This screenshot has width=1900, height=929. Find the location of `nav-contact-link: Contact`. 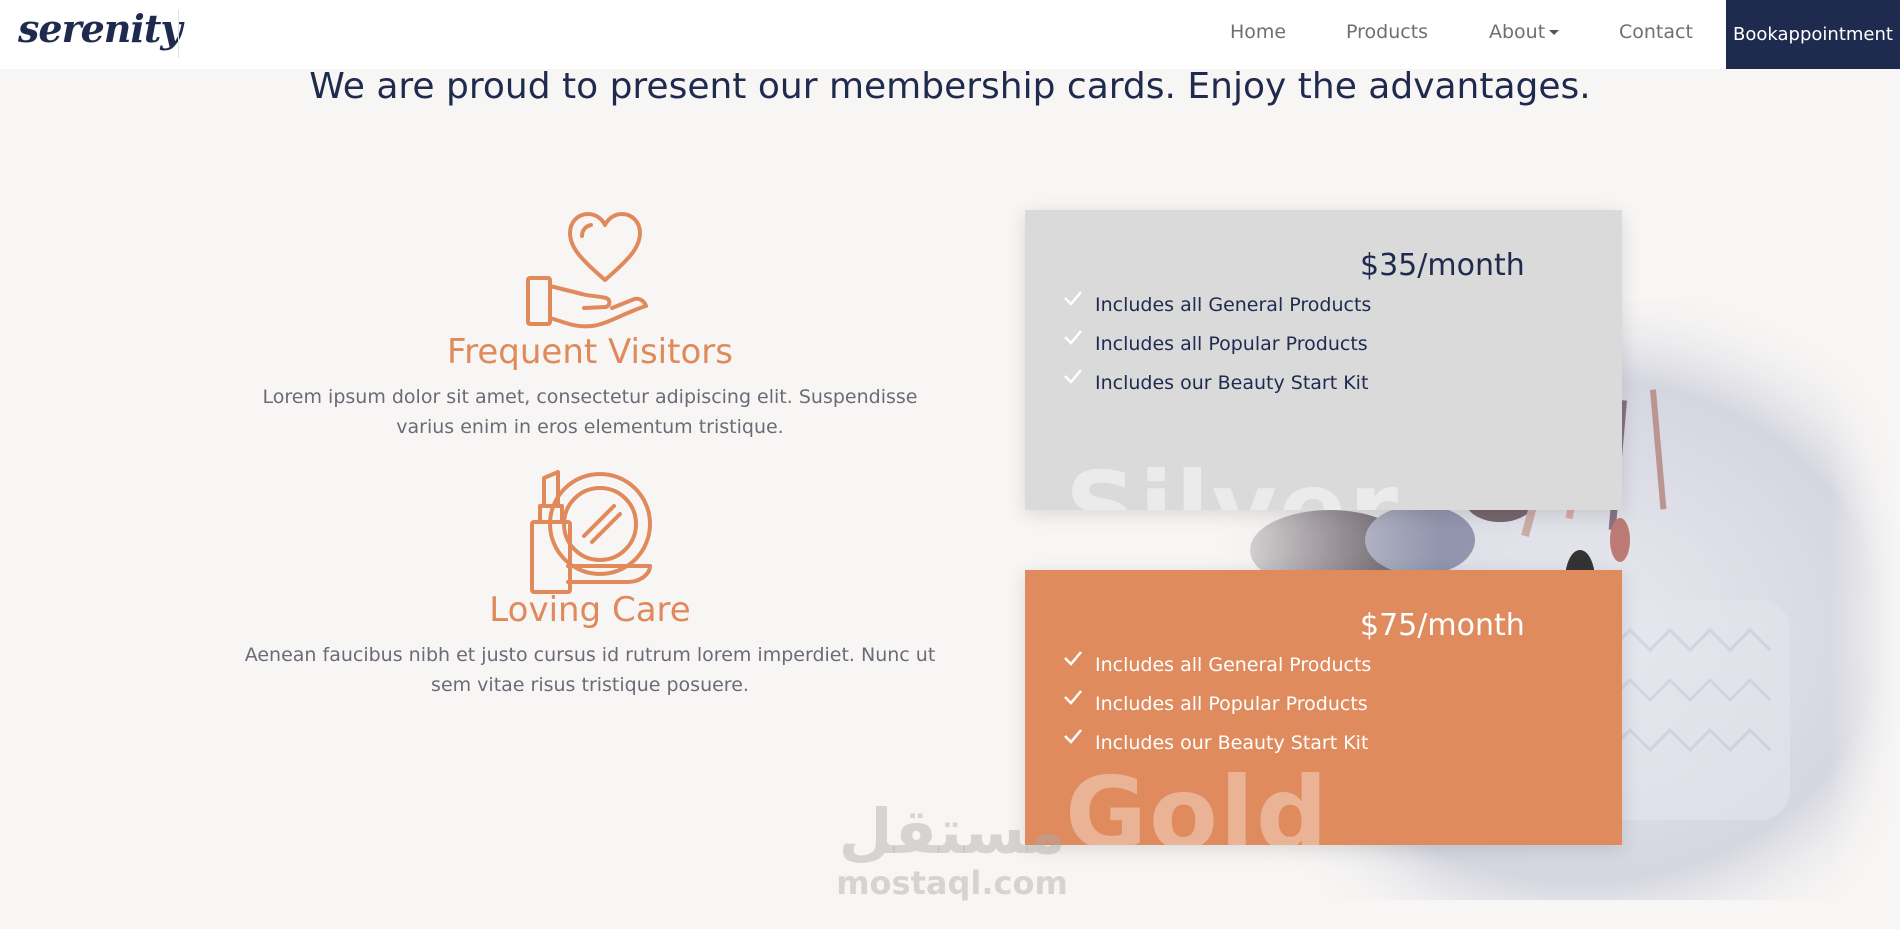

nav-contact-link: Contact is located at coordinates (1656, 32).